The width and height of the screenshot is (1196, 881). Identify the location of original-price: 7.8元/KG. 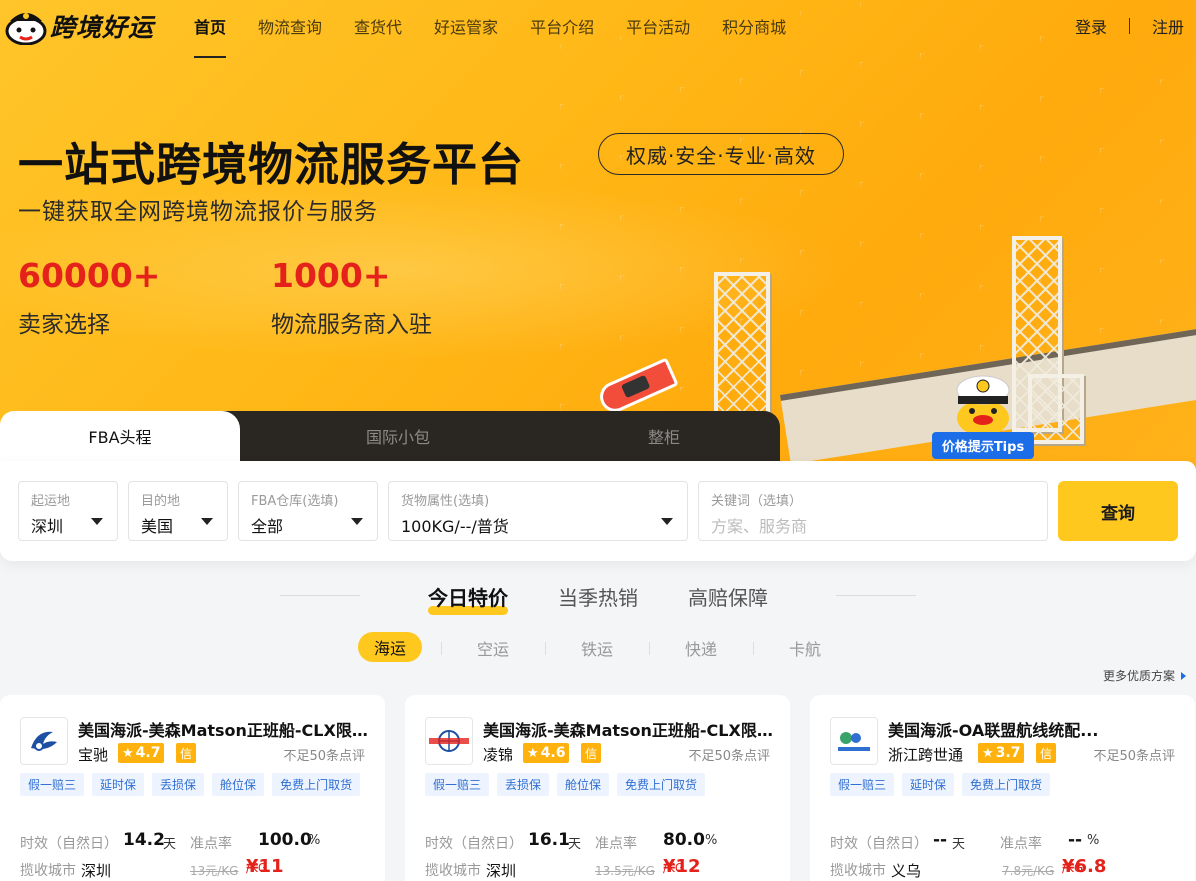
(1028, 871).